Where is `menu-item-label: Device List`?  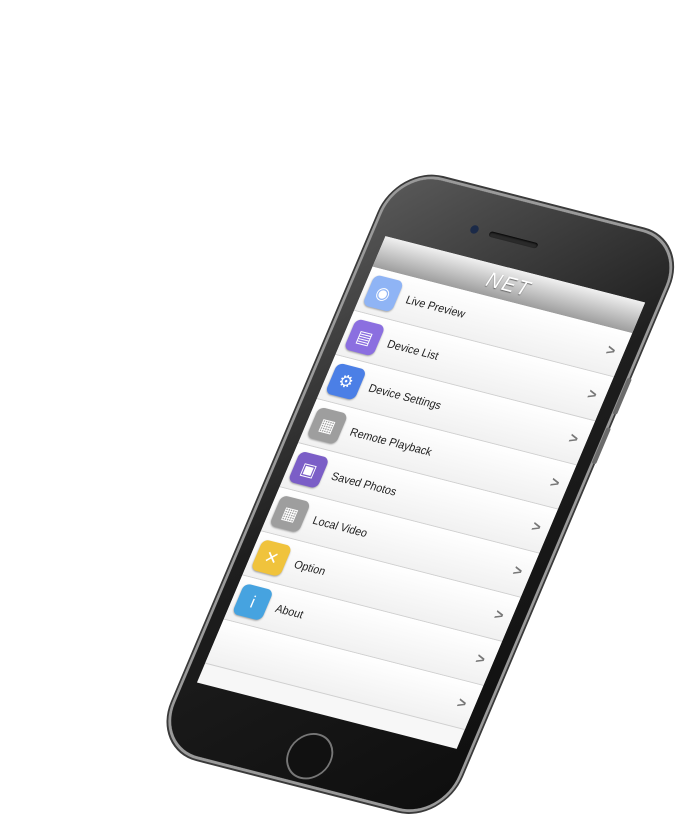
menu-item-label: Device List is located at coordinates (413, 350).